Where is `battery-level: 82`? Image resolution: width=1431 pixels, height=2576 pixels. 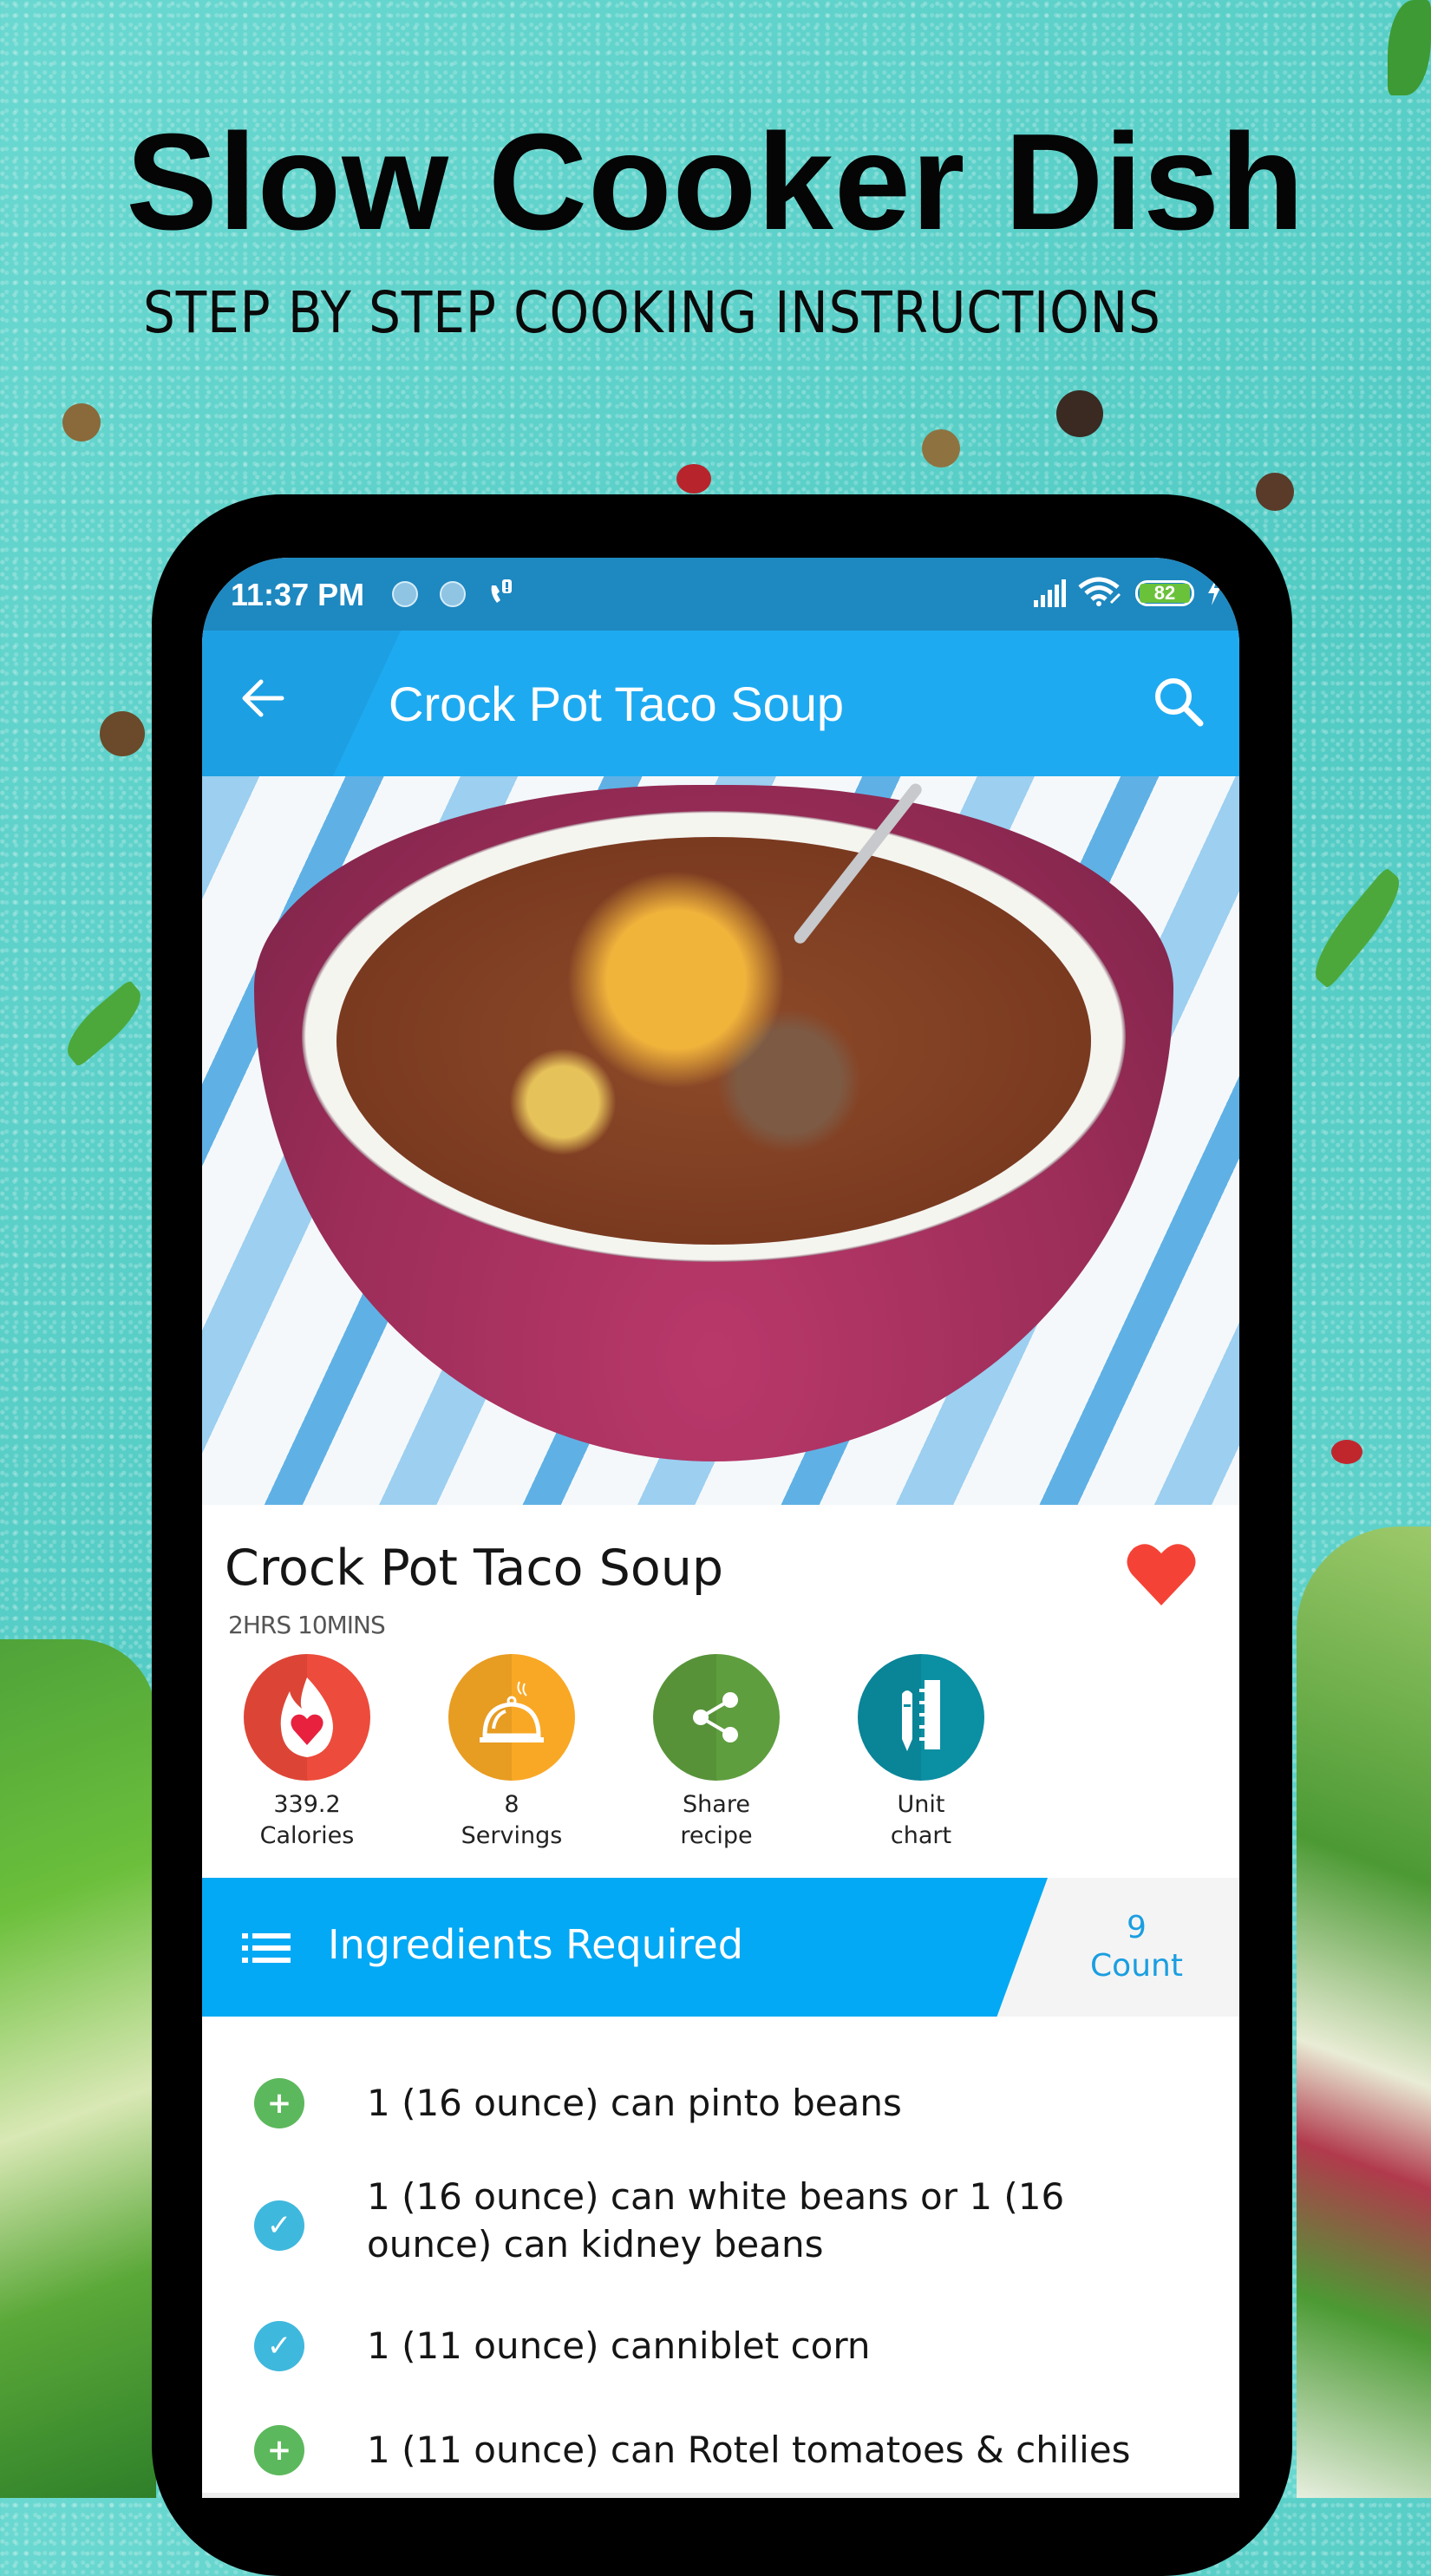 battery-level: 82 is located at coordinates (1165, 593).